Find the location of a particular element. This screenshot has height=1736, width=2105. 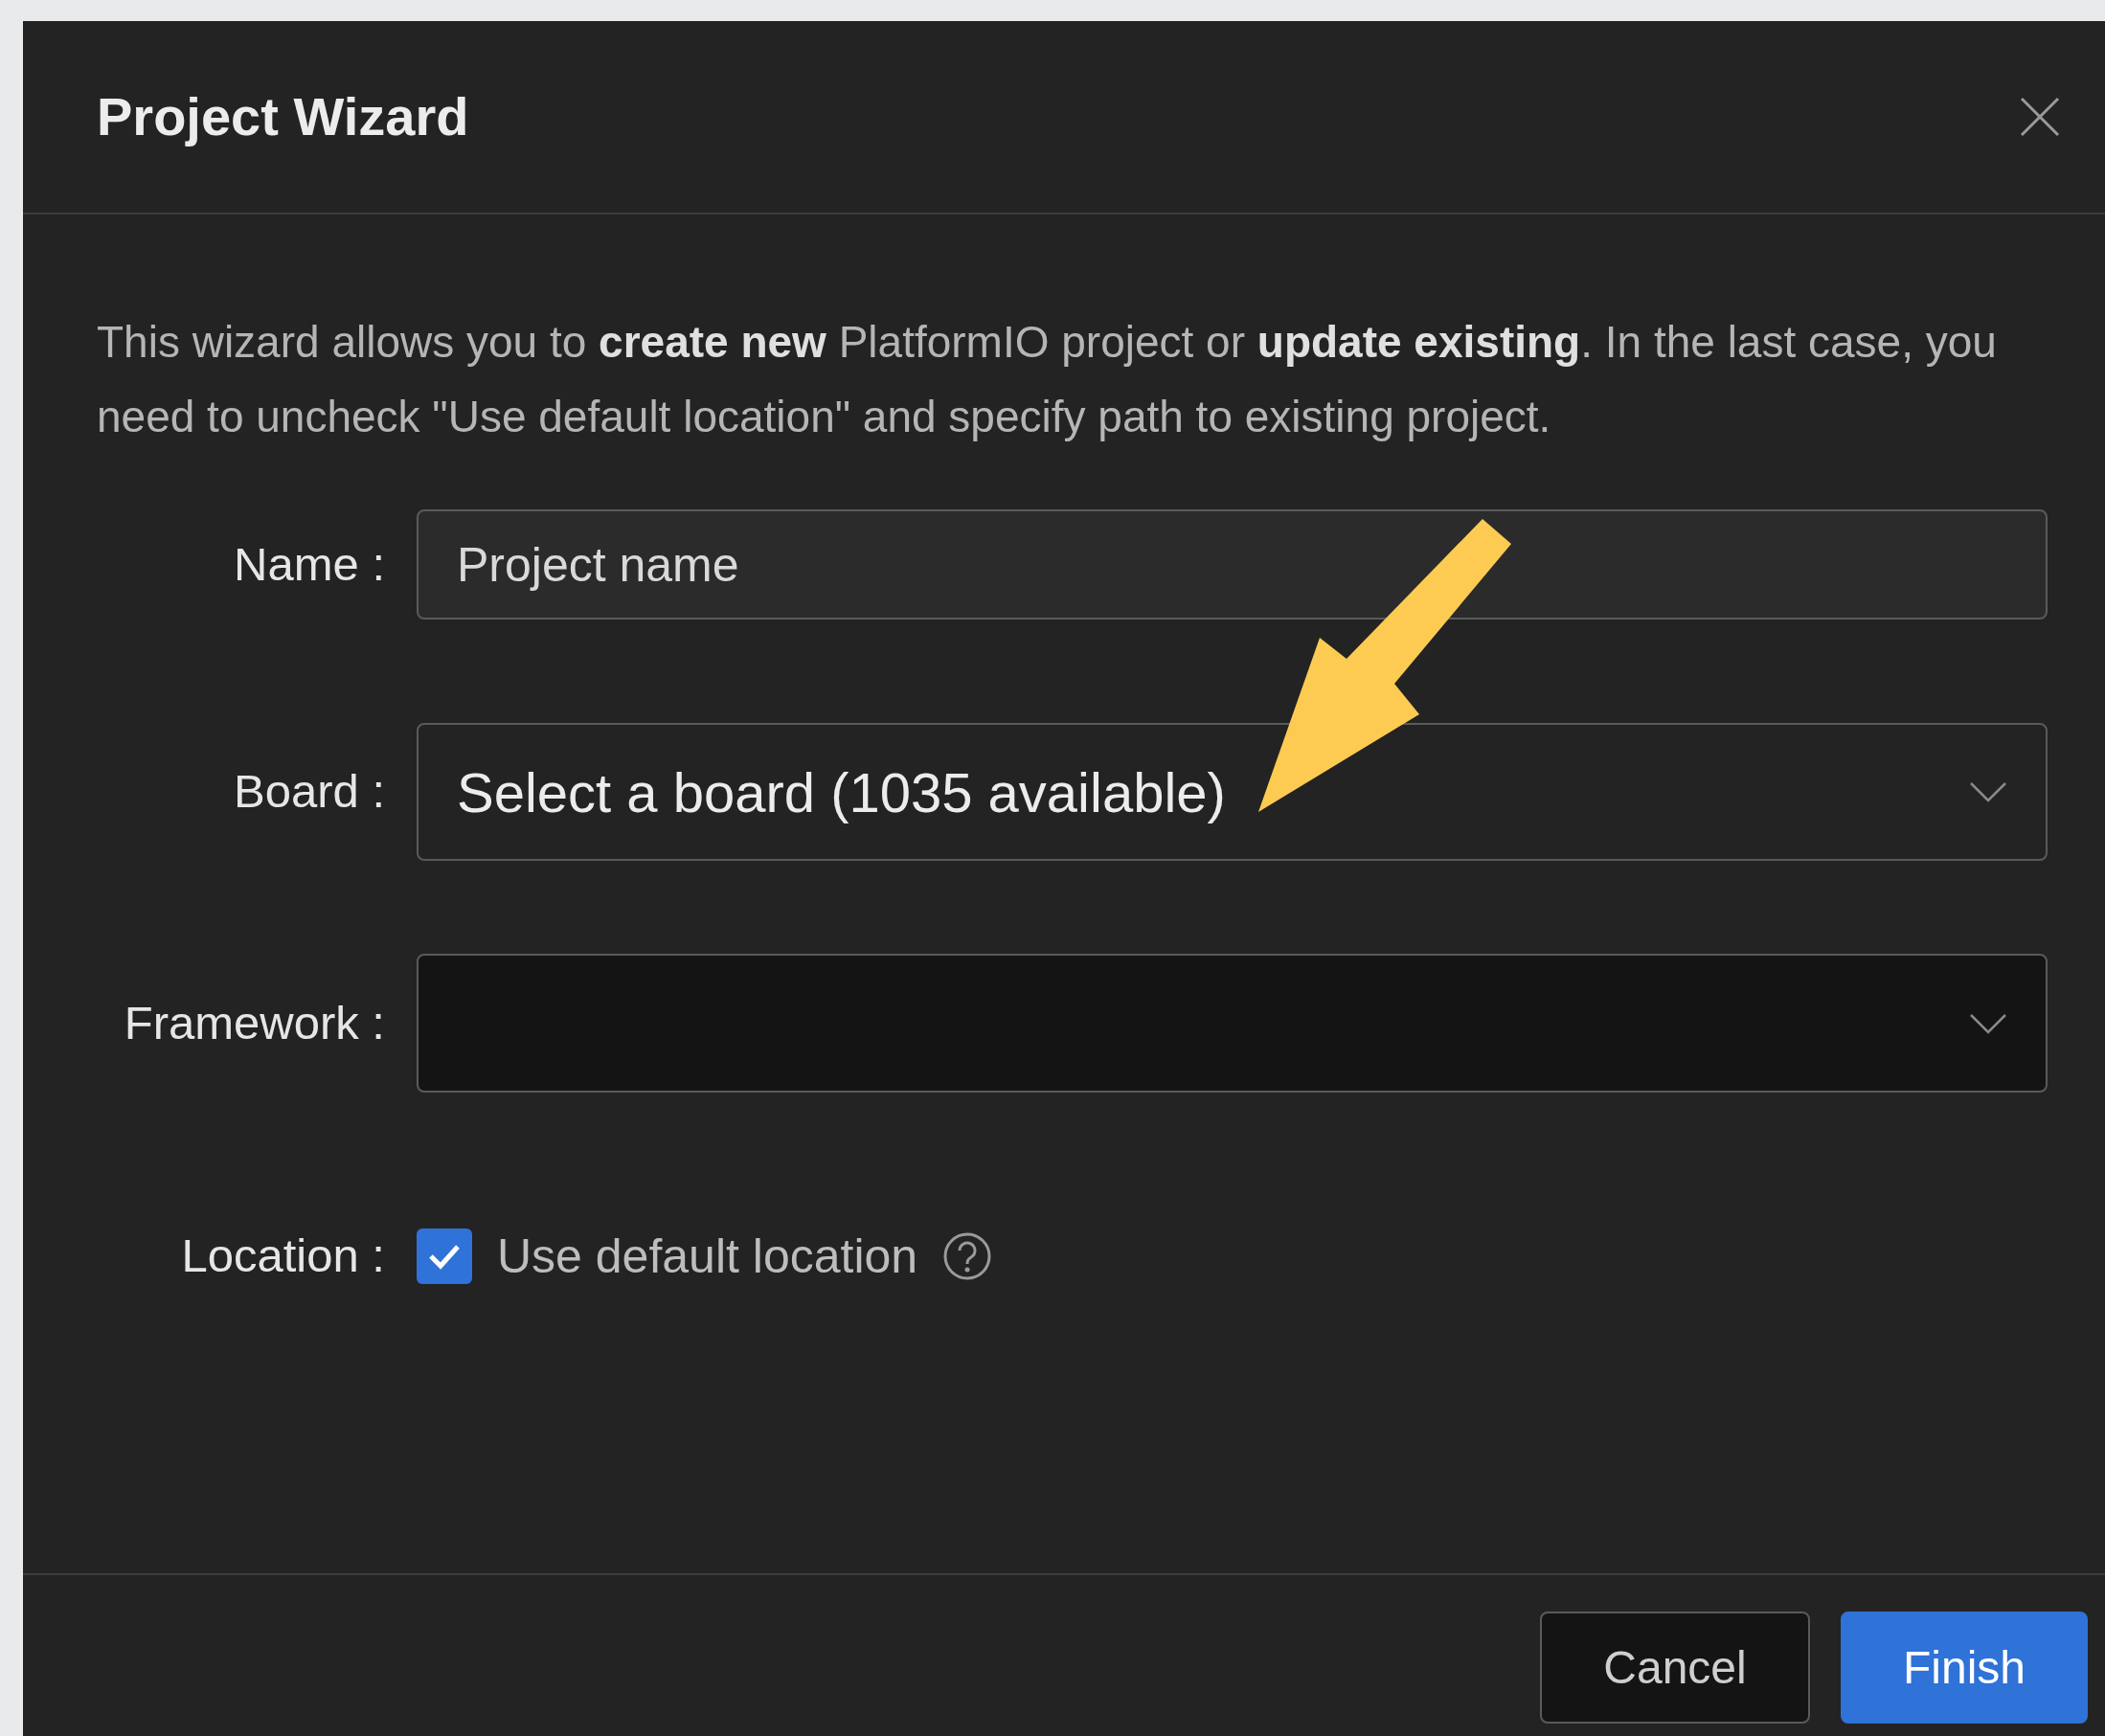

name-field: Project name is located at coordinates (1232, 564).